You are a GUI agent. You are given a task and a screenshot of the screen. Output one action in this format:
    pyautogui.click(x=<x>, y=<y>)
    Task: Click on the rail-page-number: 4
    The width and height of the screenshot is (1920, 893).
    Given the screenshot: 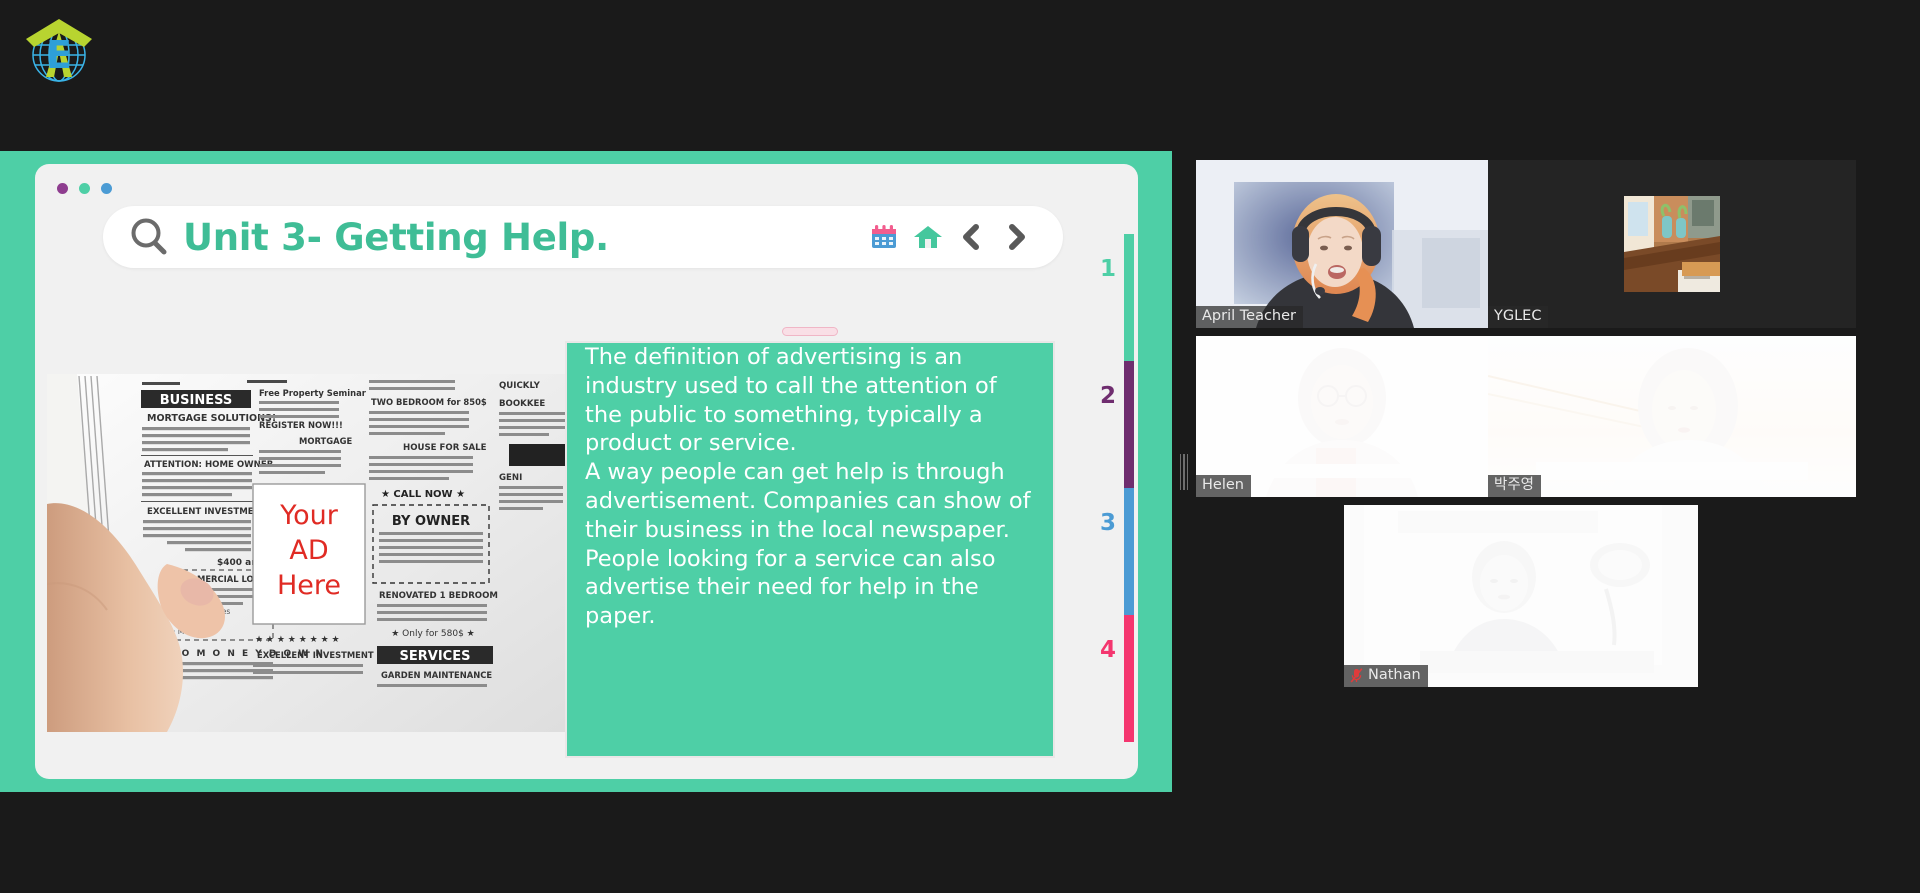 What is the action you would take?
    pyautogui.click(x=1108, y=650)
    